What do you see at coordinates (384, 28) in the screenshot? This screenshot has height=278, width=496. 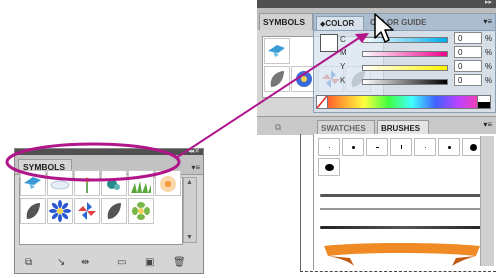 I see `cursor-icon` at bounding box center [384, 28].